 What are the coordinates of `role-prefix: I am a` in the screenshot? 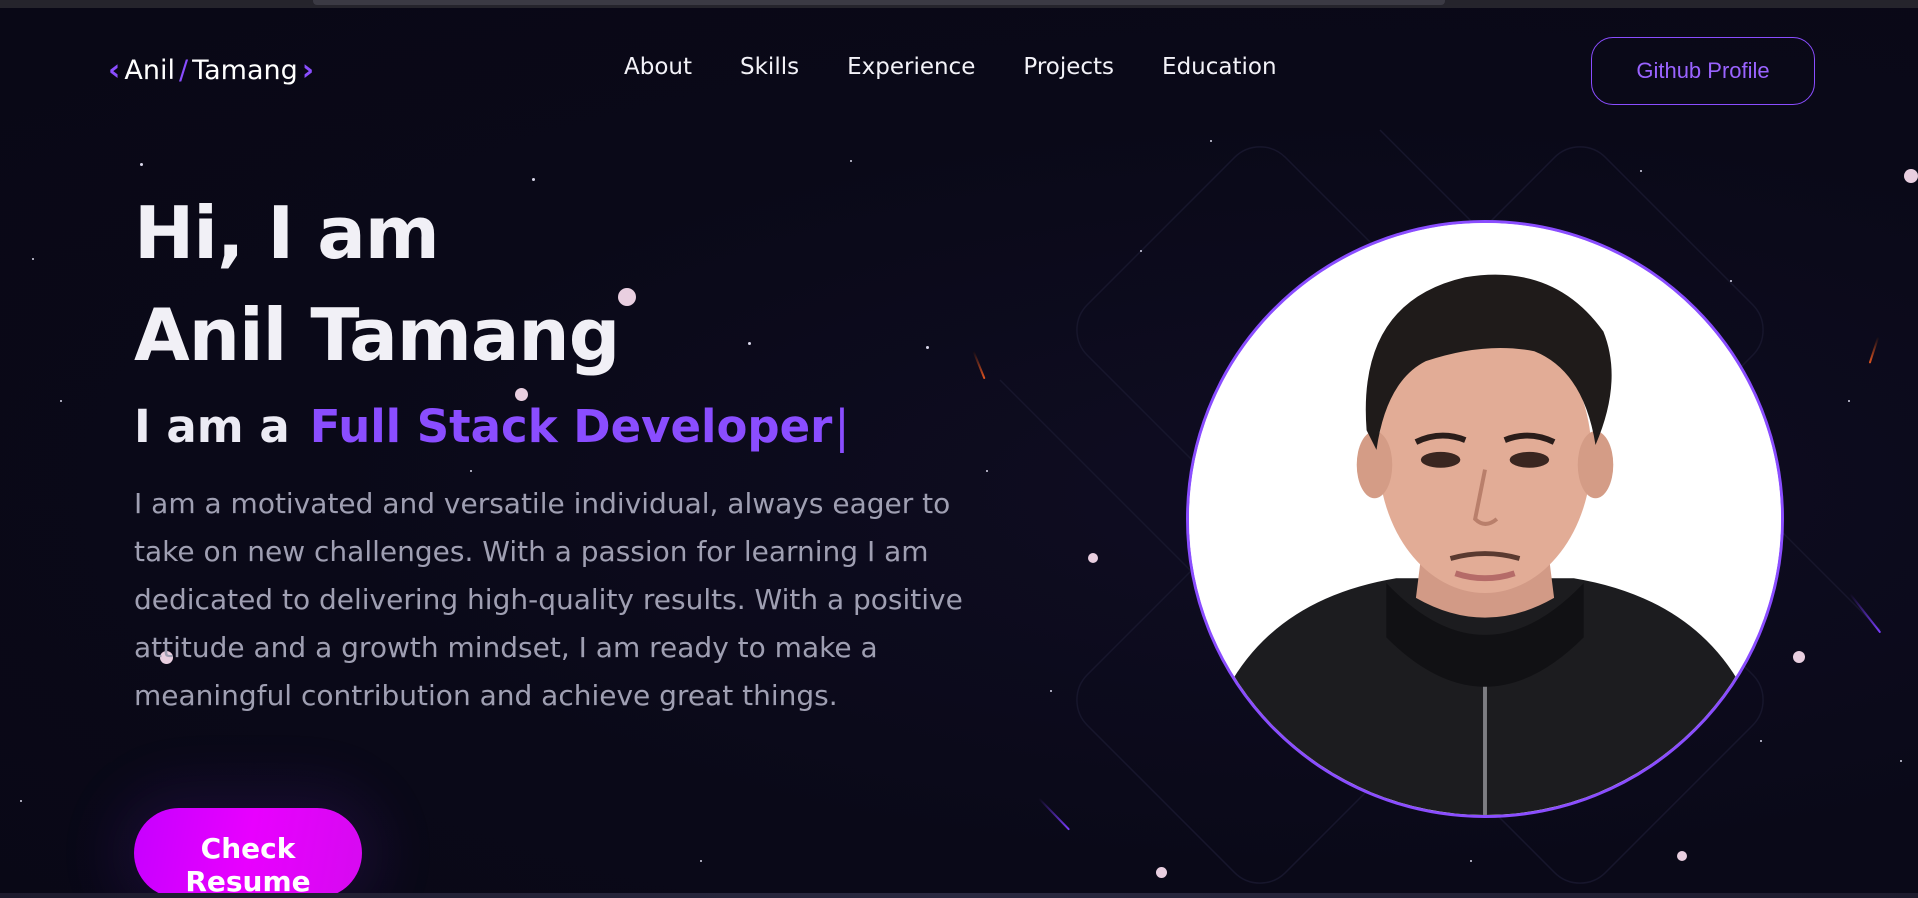 It's located at (212, 426).